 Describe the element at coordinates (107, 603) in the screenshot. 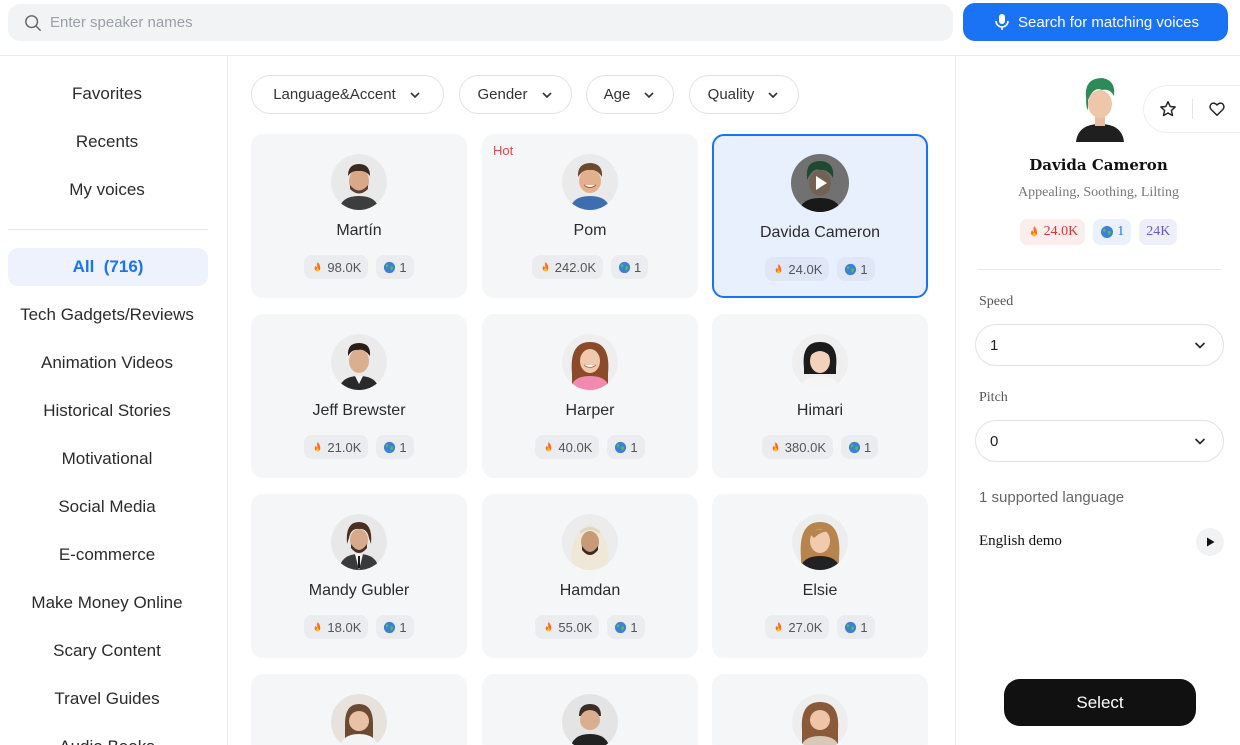

I see `sidebar-item-make-money-online: Make Money Online` at that location.